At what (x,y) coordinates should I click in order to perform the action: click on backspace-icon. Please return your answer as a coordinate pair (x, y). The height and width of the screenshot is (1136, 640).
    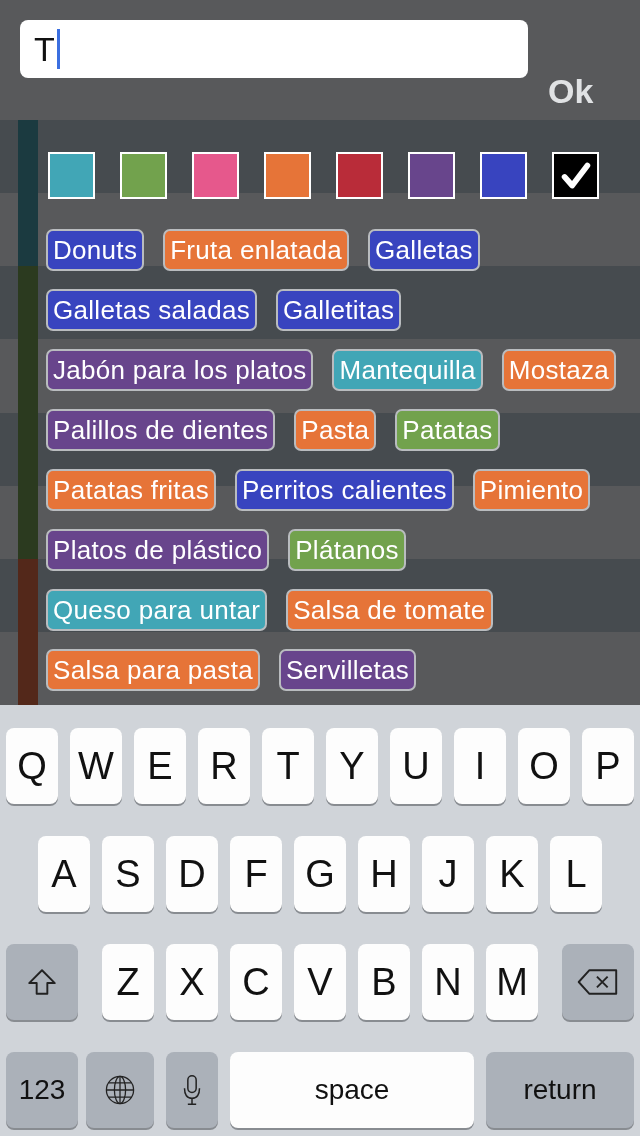
    Looking at the image, I should click on (598, 982).